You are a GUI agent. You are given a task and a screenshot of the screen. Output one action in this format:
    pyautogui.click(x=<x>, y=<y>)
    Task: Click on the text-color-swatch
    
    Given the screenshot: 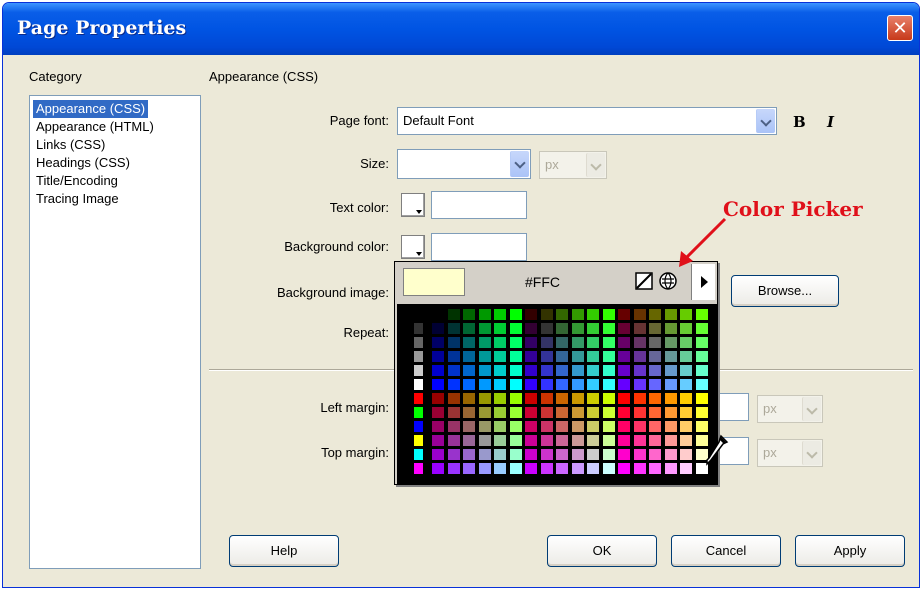 What is the action you would take?
    pyautogui.click(x=413, y=205)
    